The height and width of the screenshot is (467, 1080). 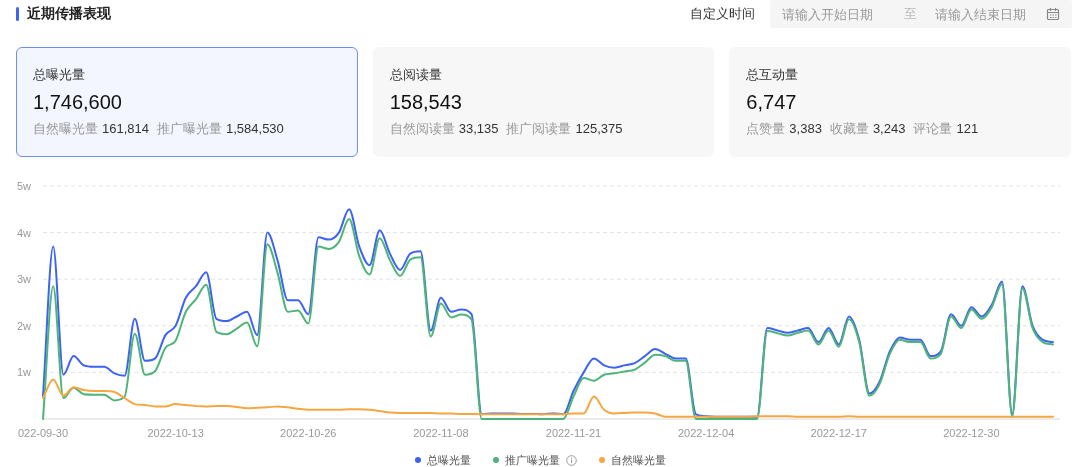 I want to click on detail-value: 33,135, so click(x=478, y=128).